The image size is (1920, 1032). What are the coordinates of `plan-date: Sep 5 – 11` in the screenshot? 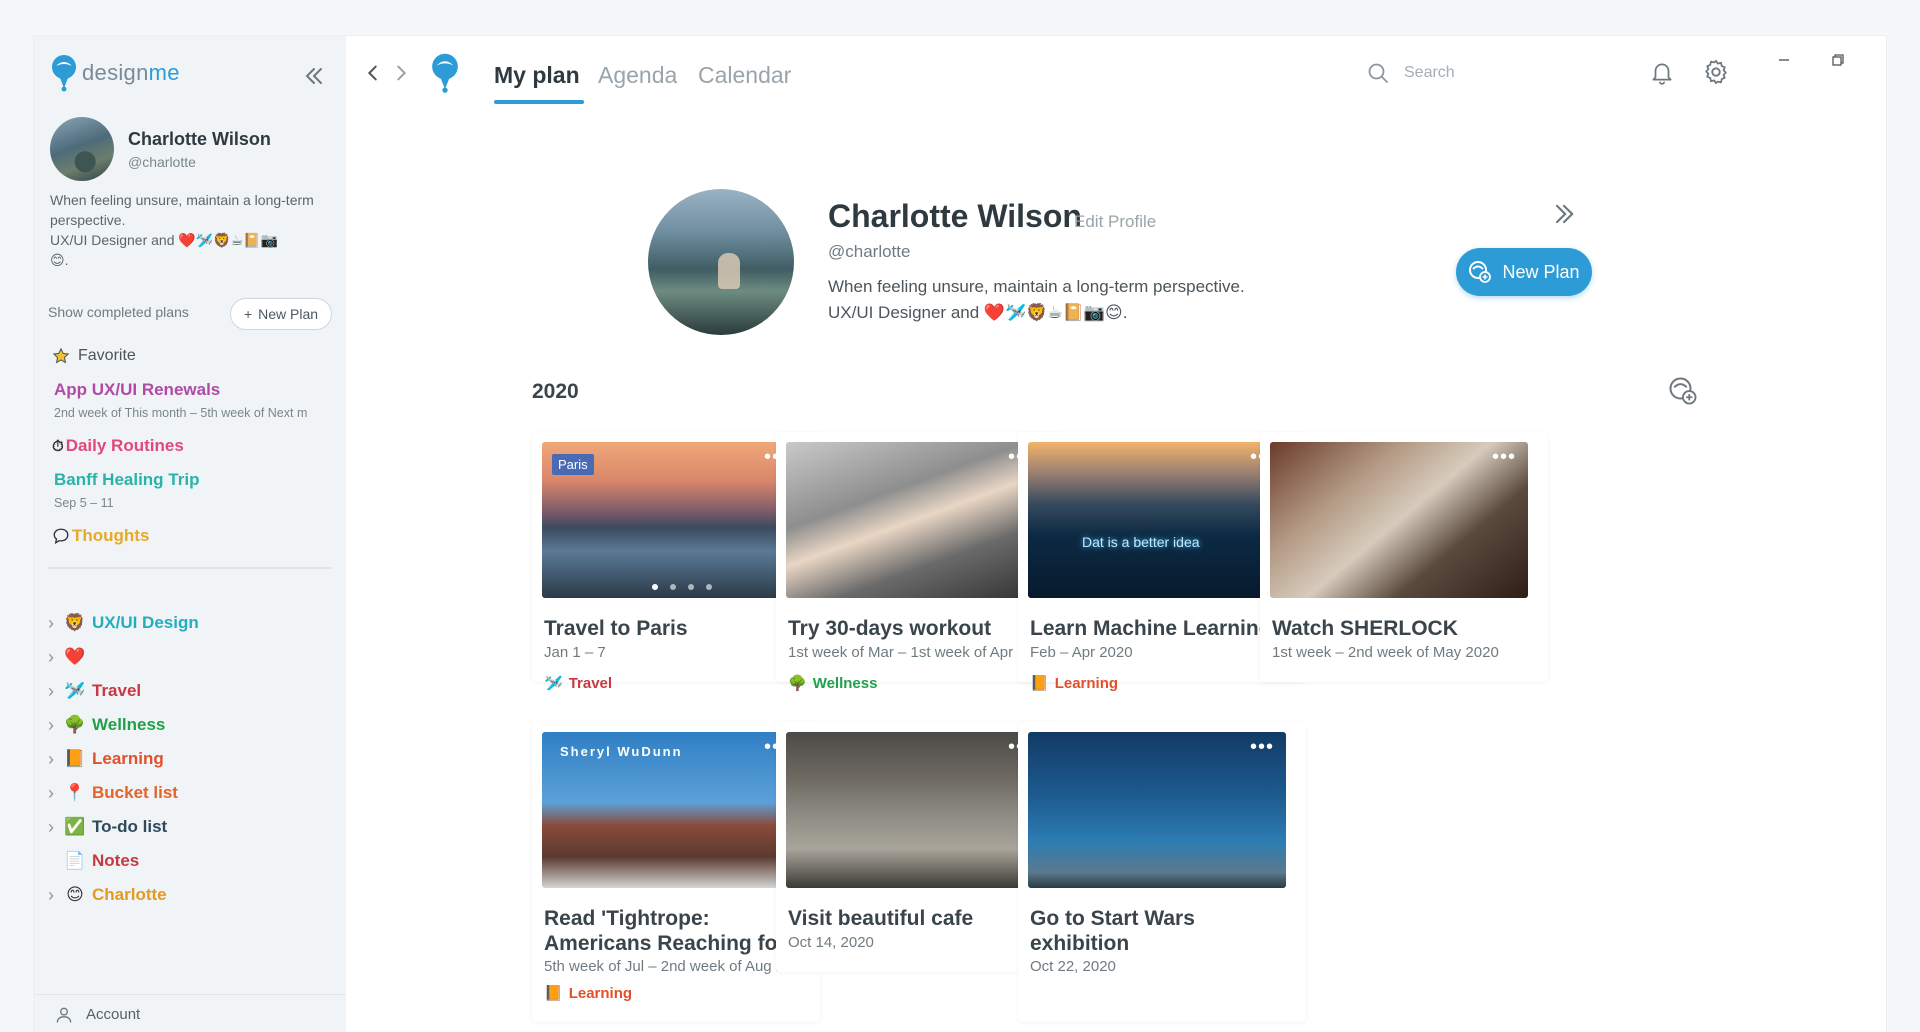 It's located at (84, 503).